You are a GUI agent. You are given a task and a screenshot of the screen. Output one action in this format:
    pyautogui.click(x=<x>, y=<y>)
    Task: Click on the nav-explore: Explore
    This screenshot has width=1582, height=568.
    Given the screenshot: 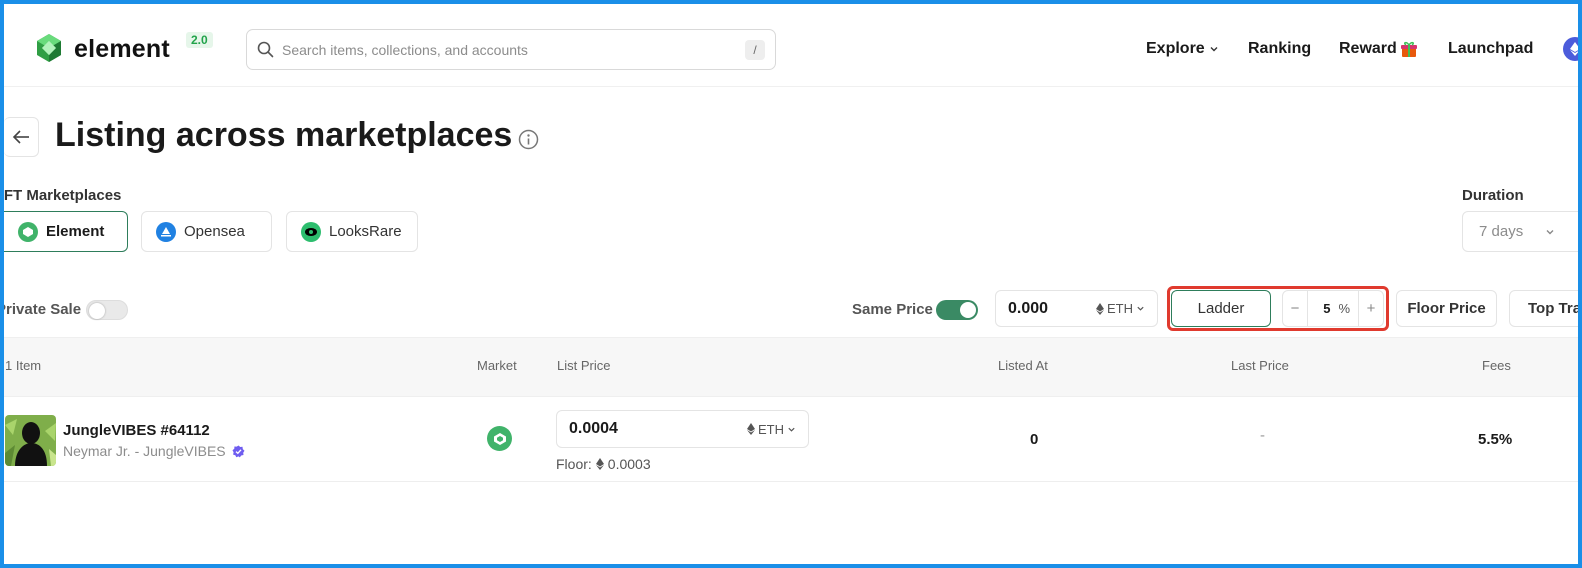 What is the action you would take?
    pyautogui.click(x=1182, y=49)
    